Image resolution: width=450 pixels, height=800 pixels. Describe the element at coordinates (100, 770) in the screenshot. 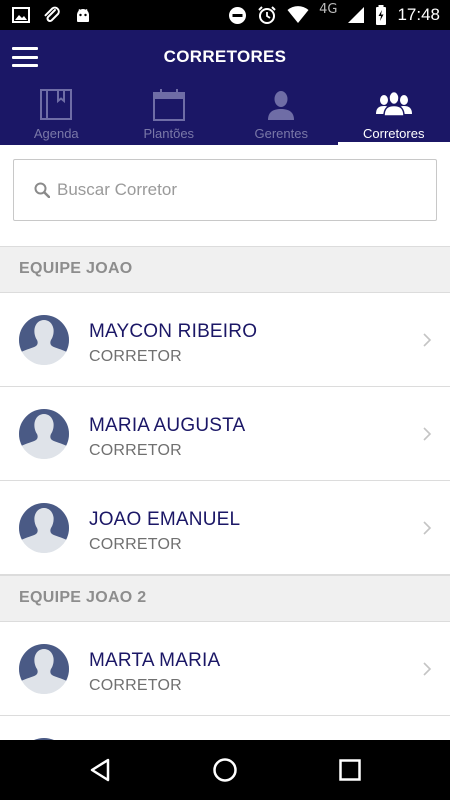

I see `back-icon` at that location.